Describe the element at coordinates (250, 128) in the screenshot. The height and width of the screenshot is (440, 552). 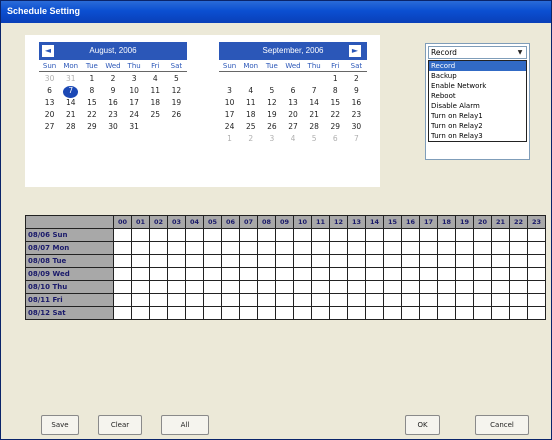
I see `calendar-day: 25` at that location.